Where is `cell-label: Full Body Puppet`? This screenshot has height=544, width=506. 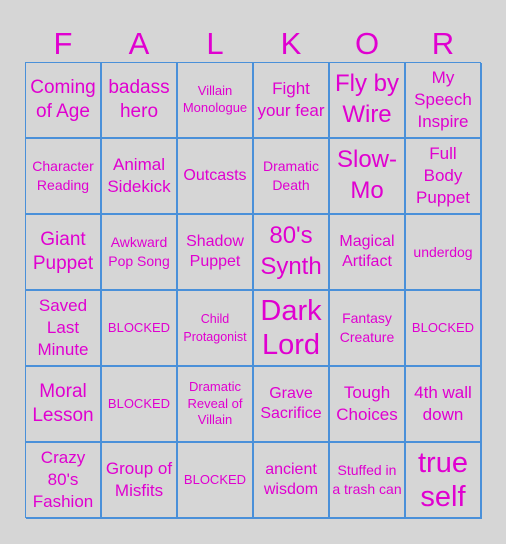 cell-label: Full Body Puppet is located at coordinates (443, 175).